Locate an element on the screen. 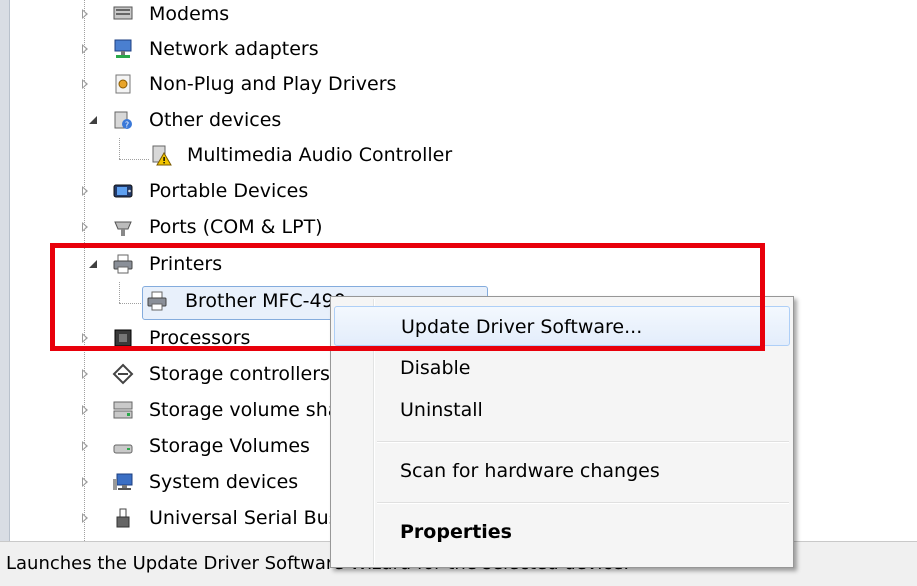 Image resolution: width=917 pixels, height=586 pixels. tree-item-label: Non-Plug and Play Drivers is located at coordinates (273, 84).